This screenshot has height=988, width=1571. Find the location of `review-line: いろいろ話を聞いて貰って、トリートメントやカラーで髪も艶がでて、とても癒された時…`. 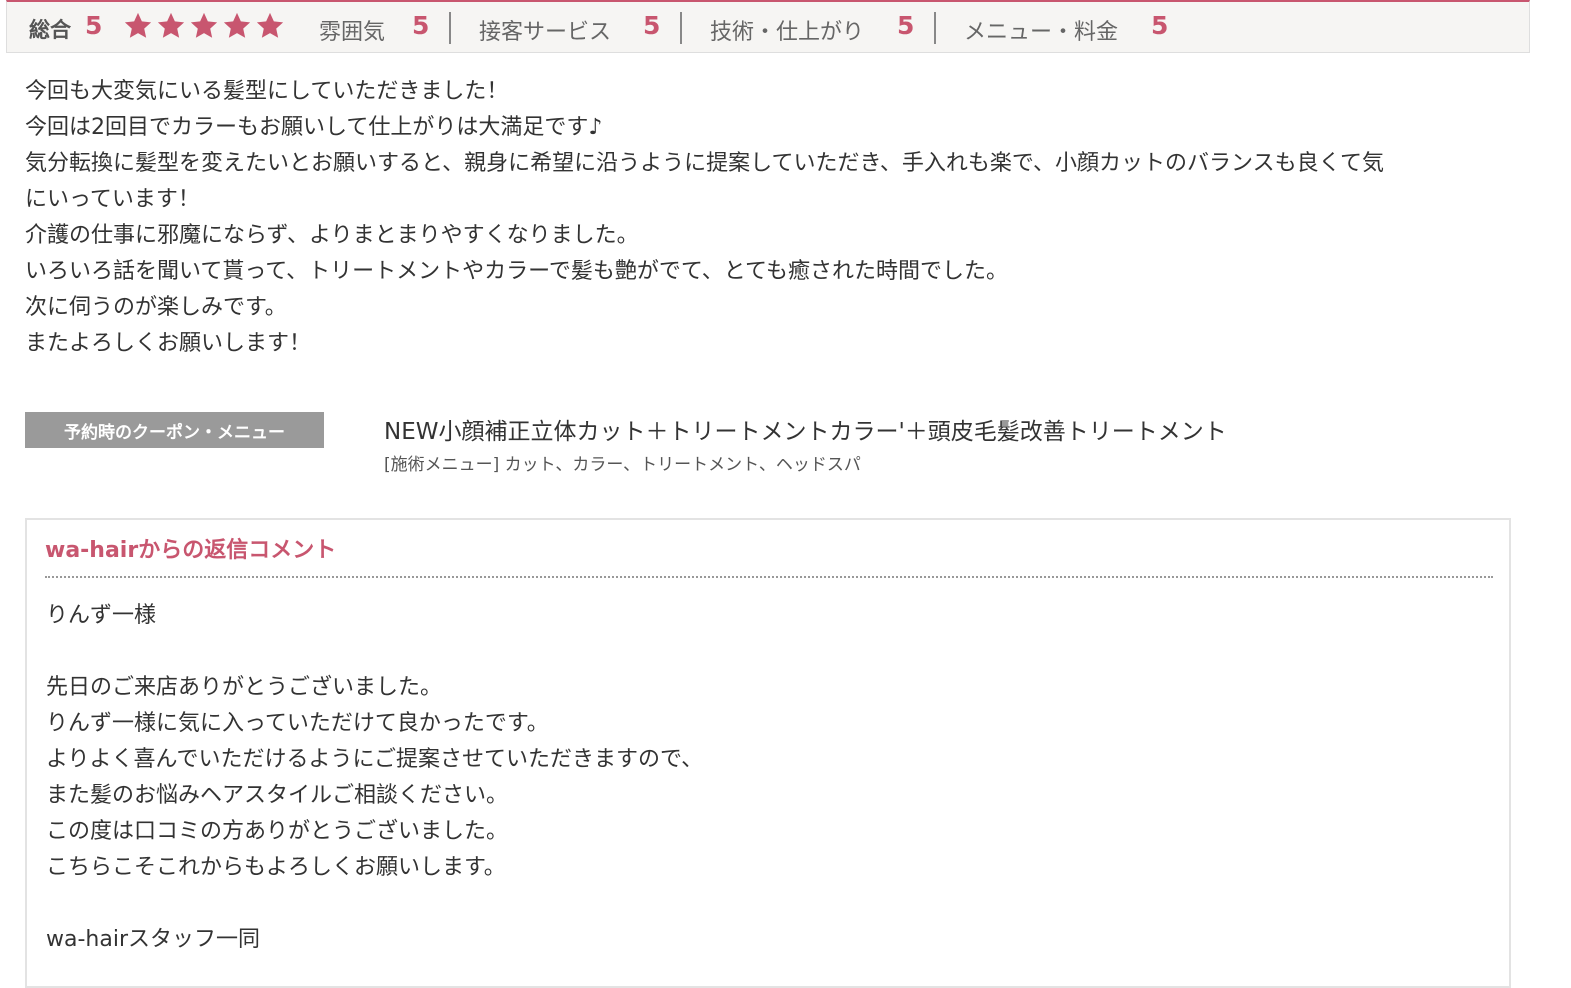

review-line: いろいろ話を聞いて貰って、トリートメントやカラーで髪も艶がでて、とても癒された時… is located at coordinates (516, 271).